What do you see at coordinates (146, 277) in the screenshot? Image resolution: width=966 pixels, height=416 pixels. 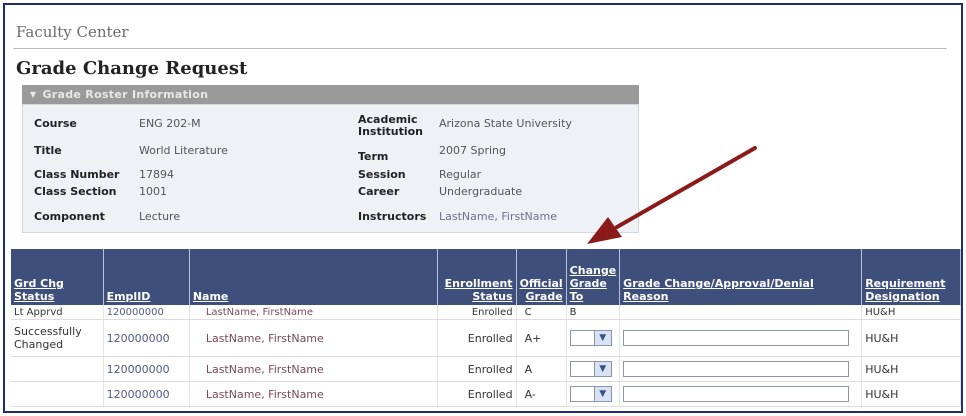 I see `col-emplid: EmplID` at bounding box center [146, 277].